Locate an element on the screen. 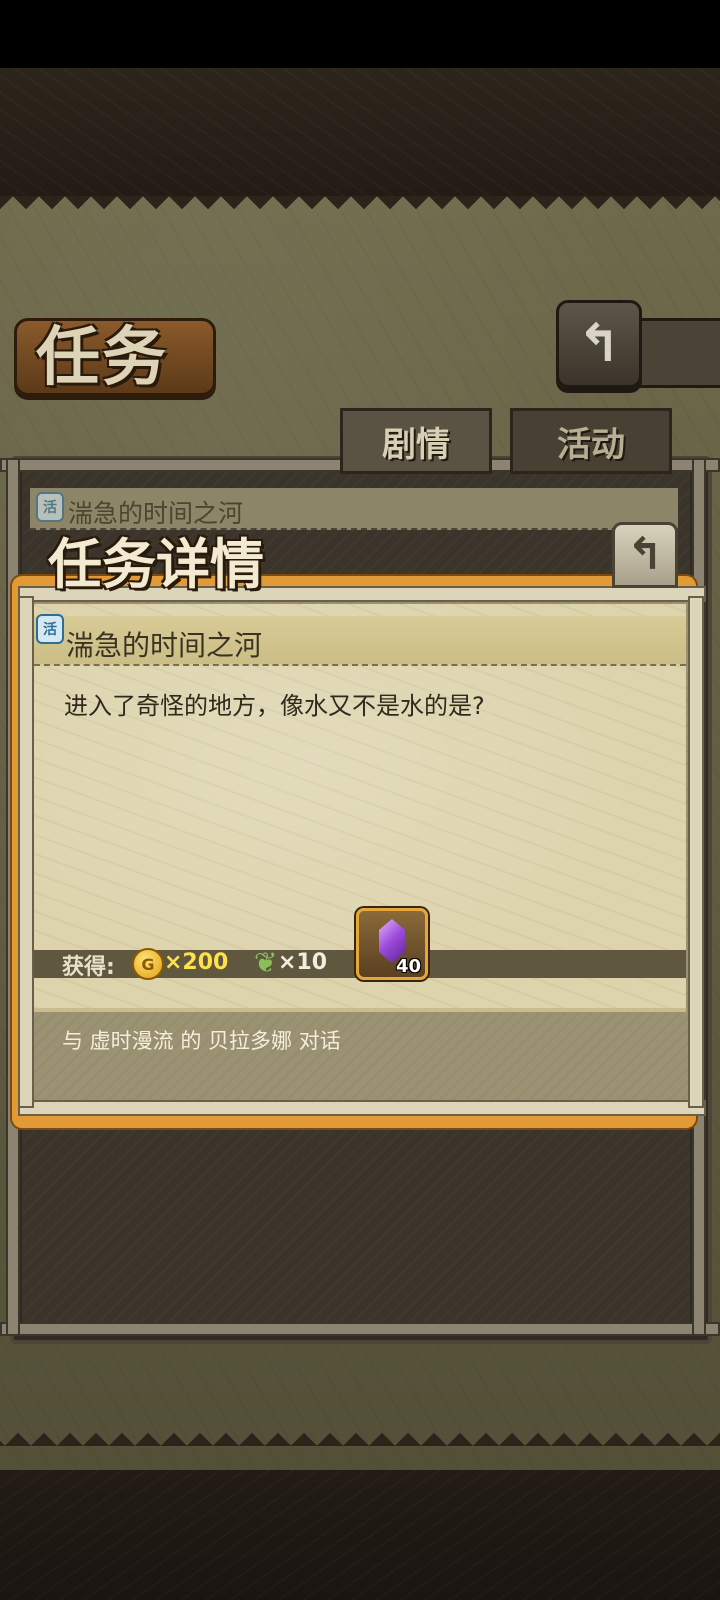  back-button-rail is located at coordinates (675, 353).